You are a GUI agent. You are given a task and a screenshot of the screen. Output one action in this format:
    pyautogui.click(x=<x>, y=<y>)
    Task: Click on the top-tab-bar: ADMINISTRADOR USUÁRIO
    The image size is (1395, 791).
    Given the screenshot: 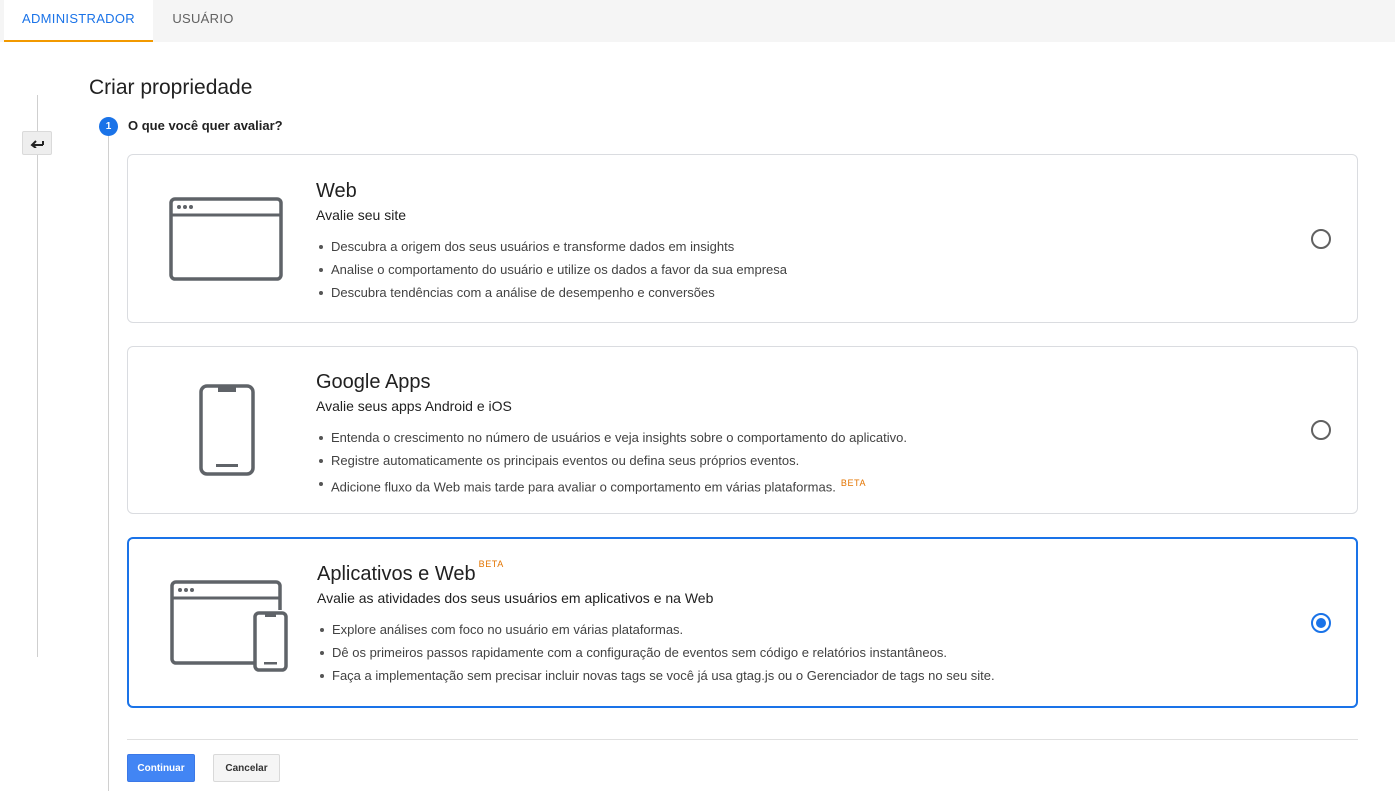 What is the action you would take?
    pyautogui.click(x=697, y=21)
    